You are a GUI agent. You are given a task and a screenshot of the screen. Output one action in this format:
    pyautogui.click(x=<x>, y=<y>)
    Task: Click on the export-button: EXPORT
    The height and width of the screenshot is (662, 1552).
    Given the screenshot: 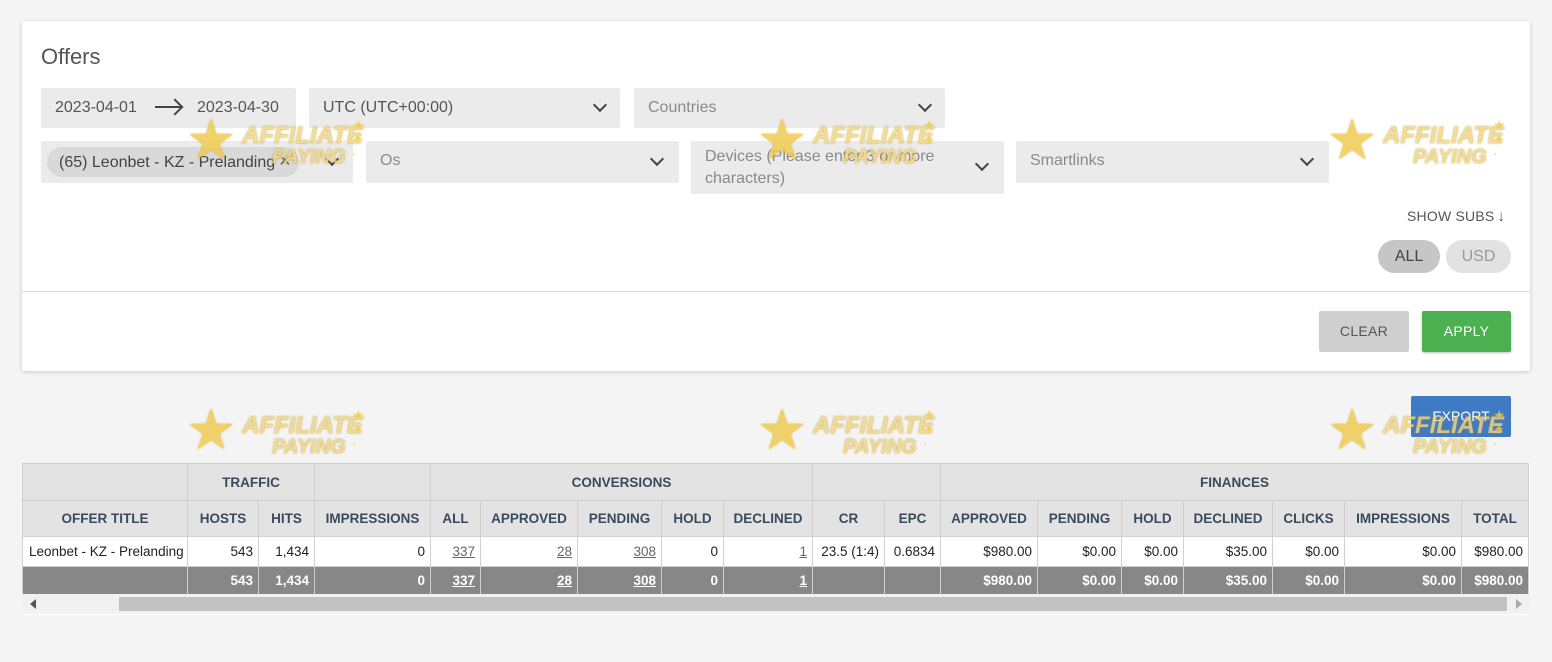 What is the action you would take?
    pyautogui.click(x=1461, y=416)
    